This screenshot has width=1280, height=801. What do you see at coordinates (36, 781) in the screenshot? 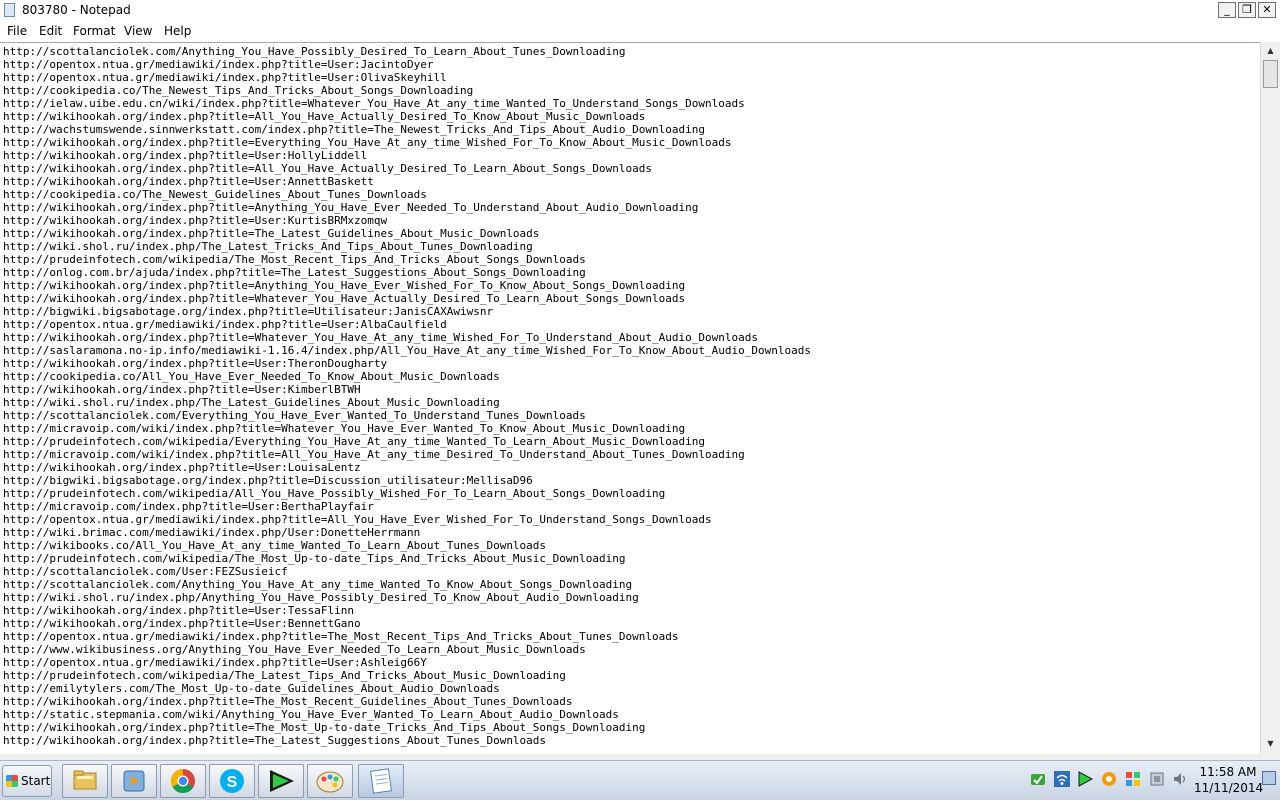
I see `start-label: Start` at bounding box center [36, 781].